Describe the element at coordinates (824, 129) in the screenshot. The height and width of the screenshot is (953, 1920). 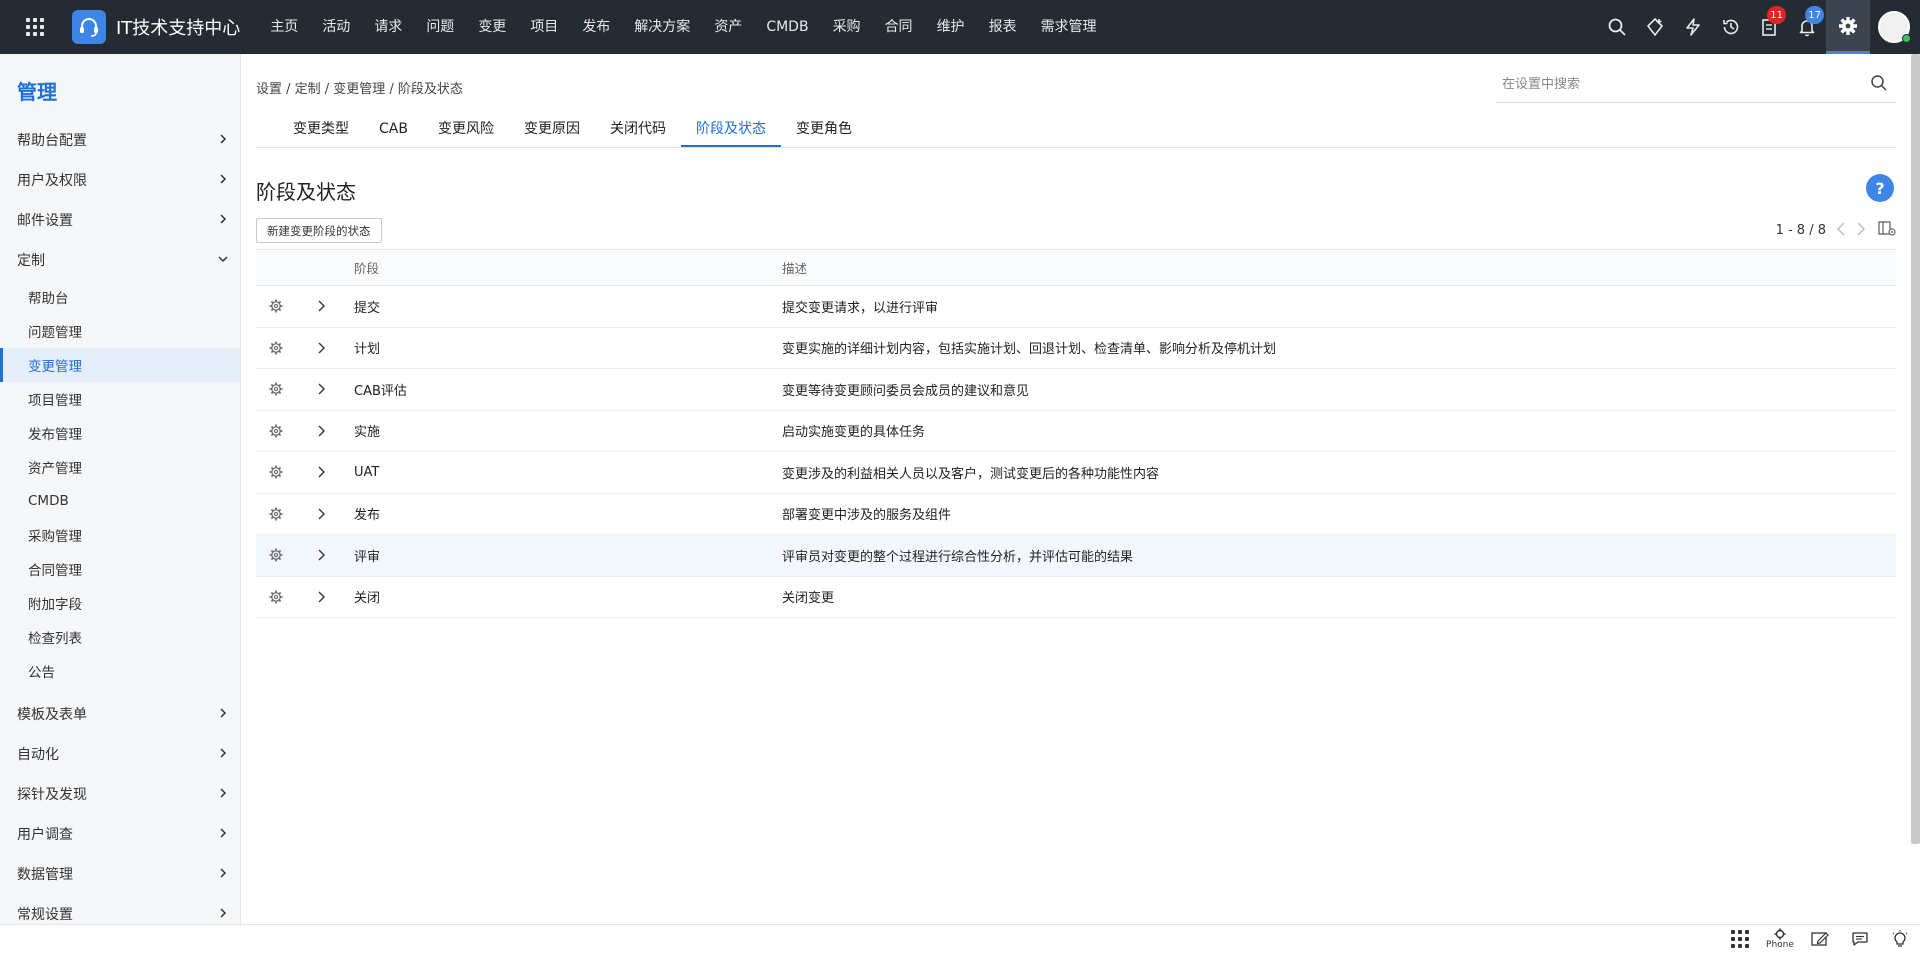
I see `tab-change-roles: 变更角色` at that location.